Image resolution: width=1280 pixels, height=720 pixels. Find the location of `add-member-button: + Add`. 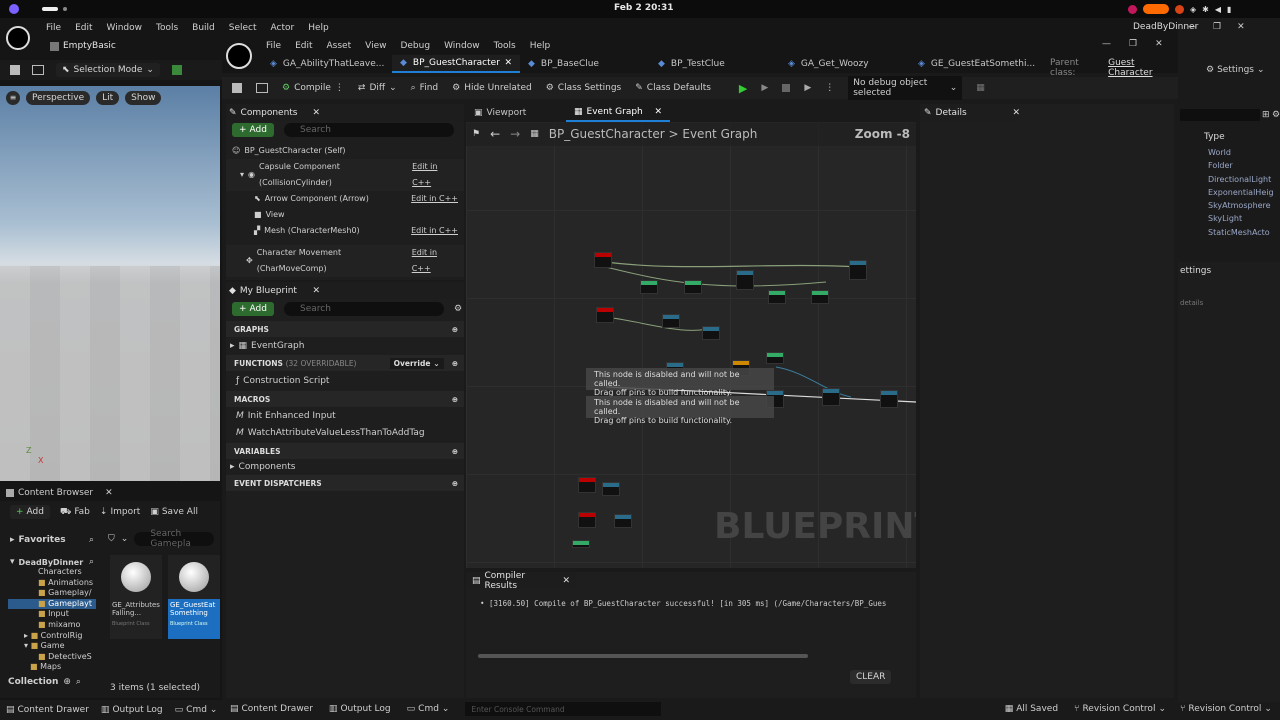

add-member-button: + Add is located at coordinates (253, 309).